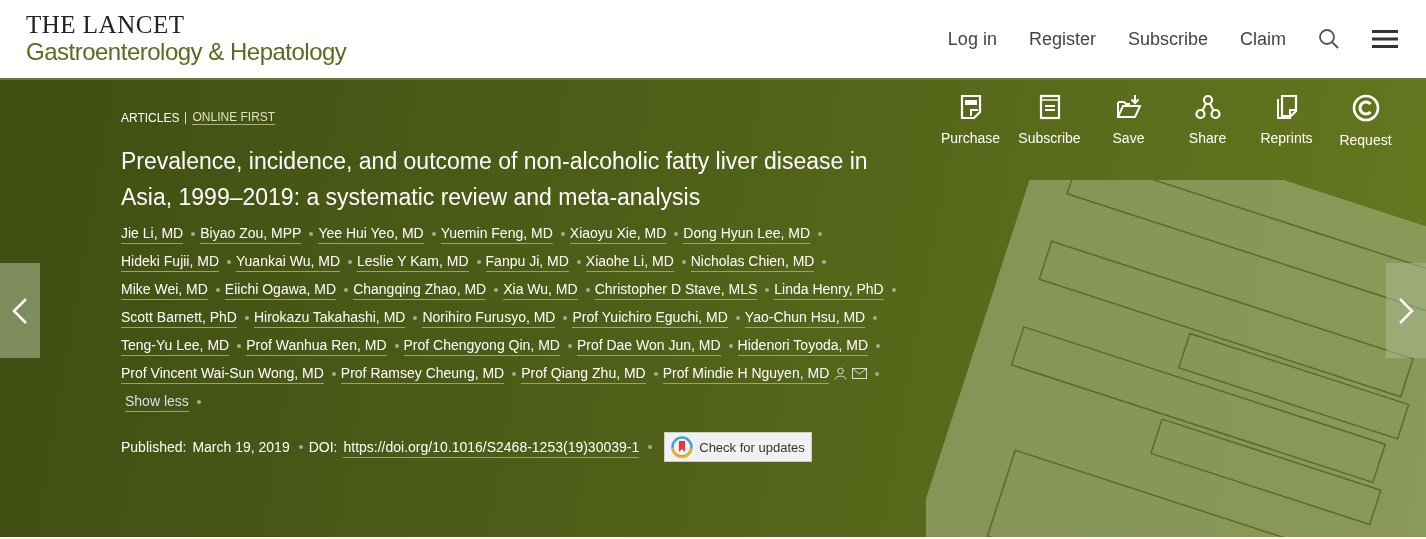 This screenshot has width=1426, height=539. Describe the element at coordinates (371, 233) in the screenshot. I see `author-link: Yee Hui Yeo, MD` at that location.